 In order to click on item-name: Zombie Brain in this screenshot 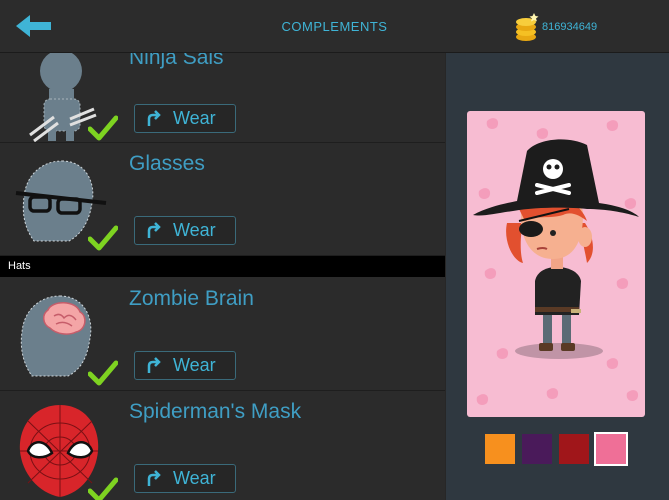, I will do `click(191, 298)`.